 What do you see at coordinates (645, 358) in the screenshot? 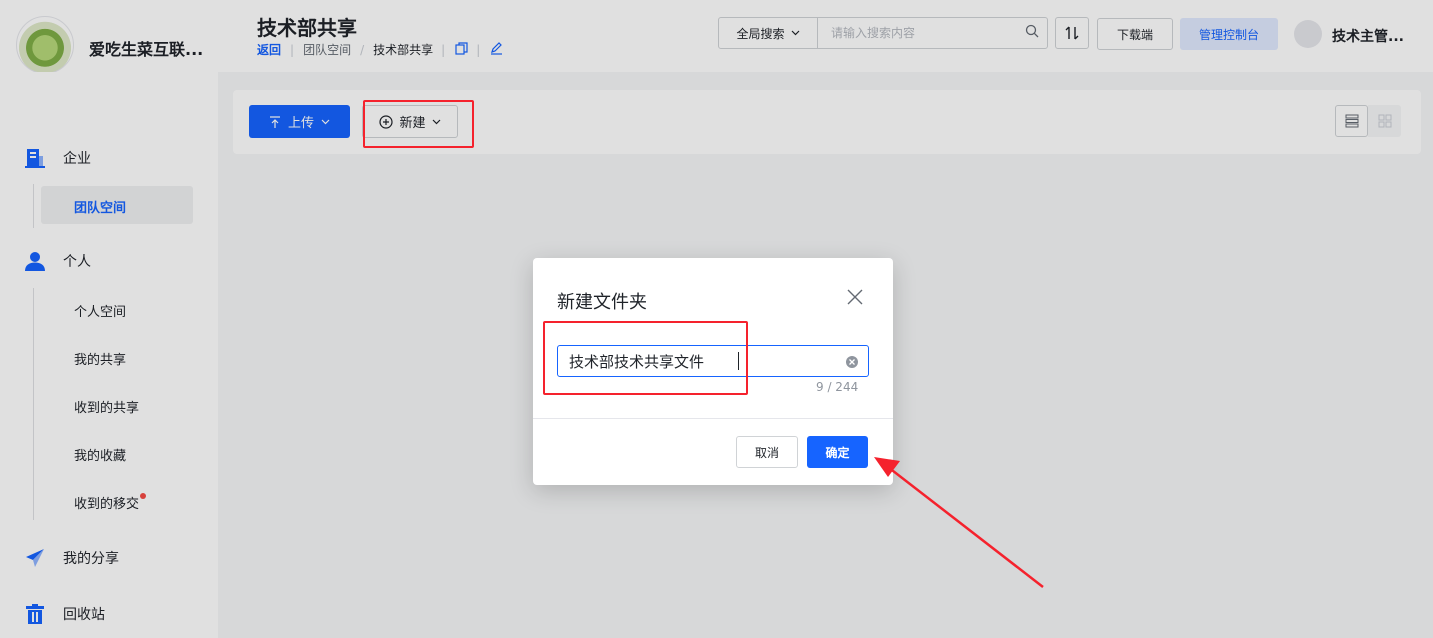
I see `annotation-box-input` at bounding box center [645, 358].